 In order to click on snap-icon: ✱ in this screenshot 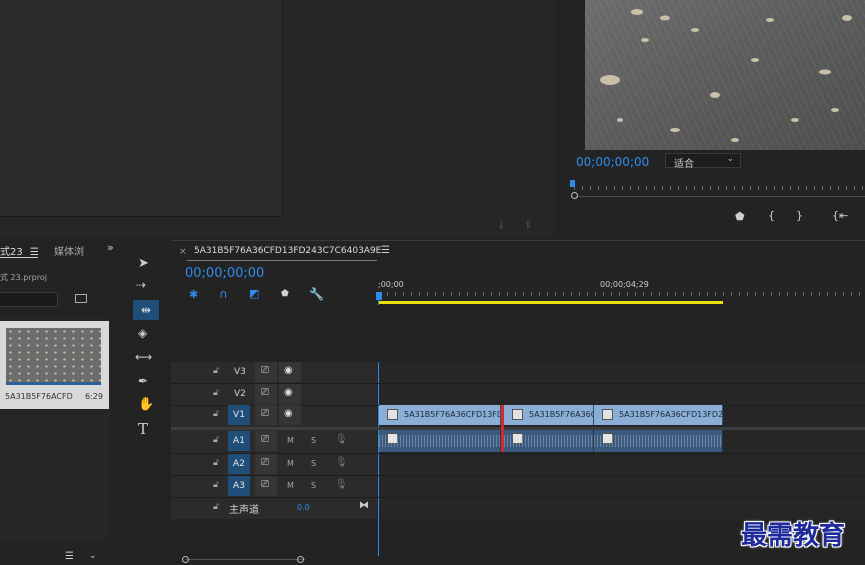, I will do `click(193, 294)`.